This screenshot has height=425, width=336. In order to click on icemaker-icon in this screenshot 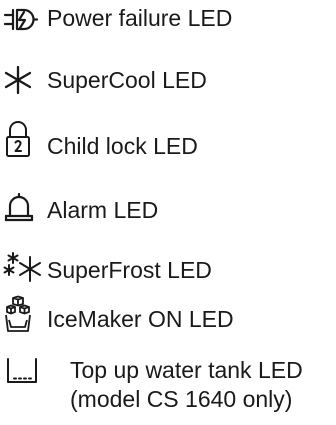, I will do `click(18, 313)`.